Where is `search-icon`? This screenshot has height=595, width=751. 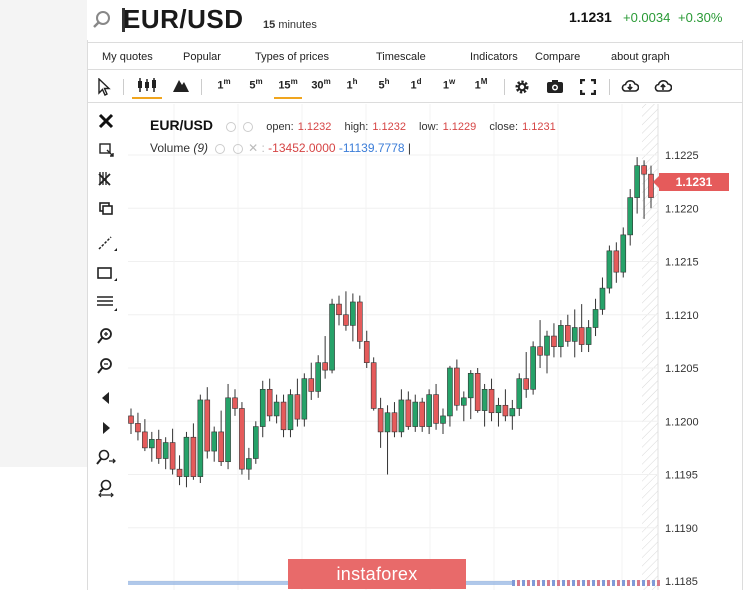
search-icon is located at coordinates (102, 20).